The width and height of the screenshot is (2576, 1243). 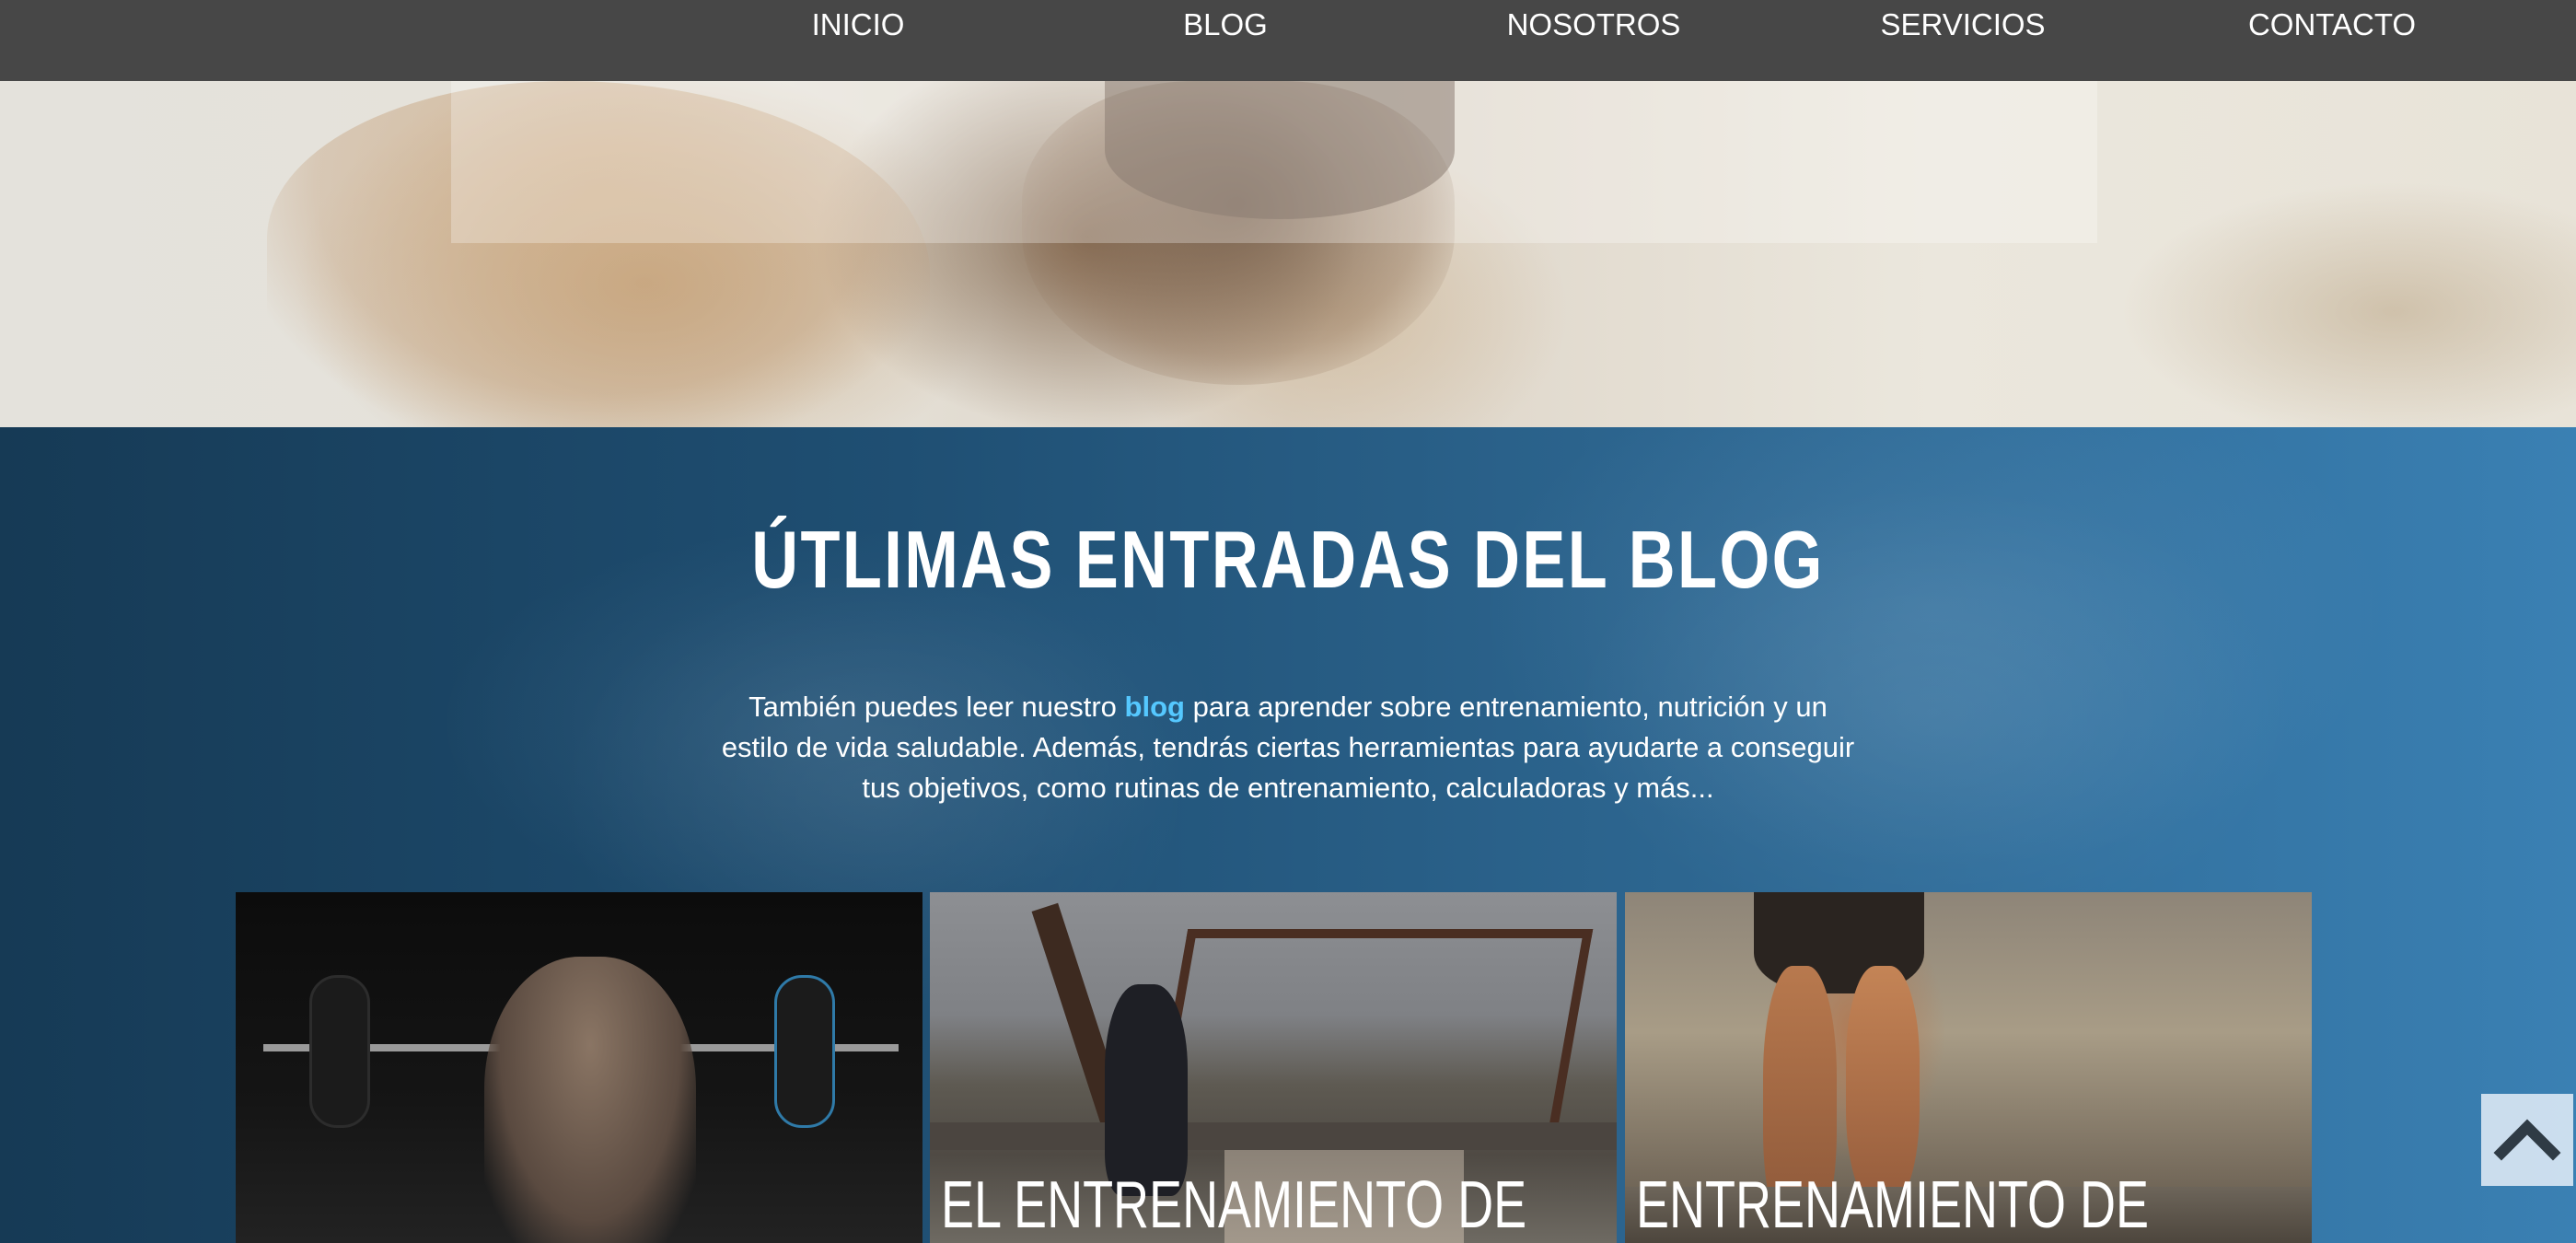 What do you see at coordinates (339, 1051) in the screenshot?
I see `weight-plate-left` at bounding box center [339, 1051].